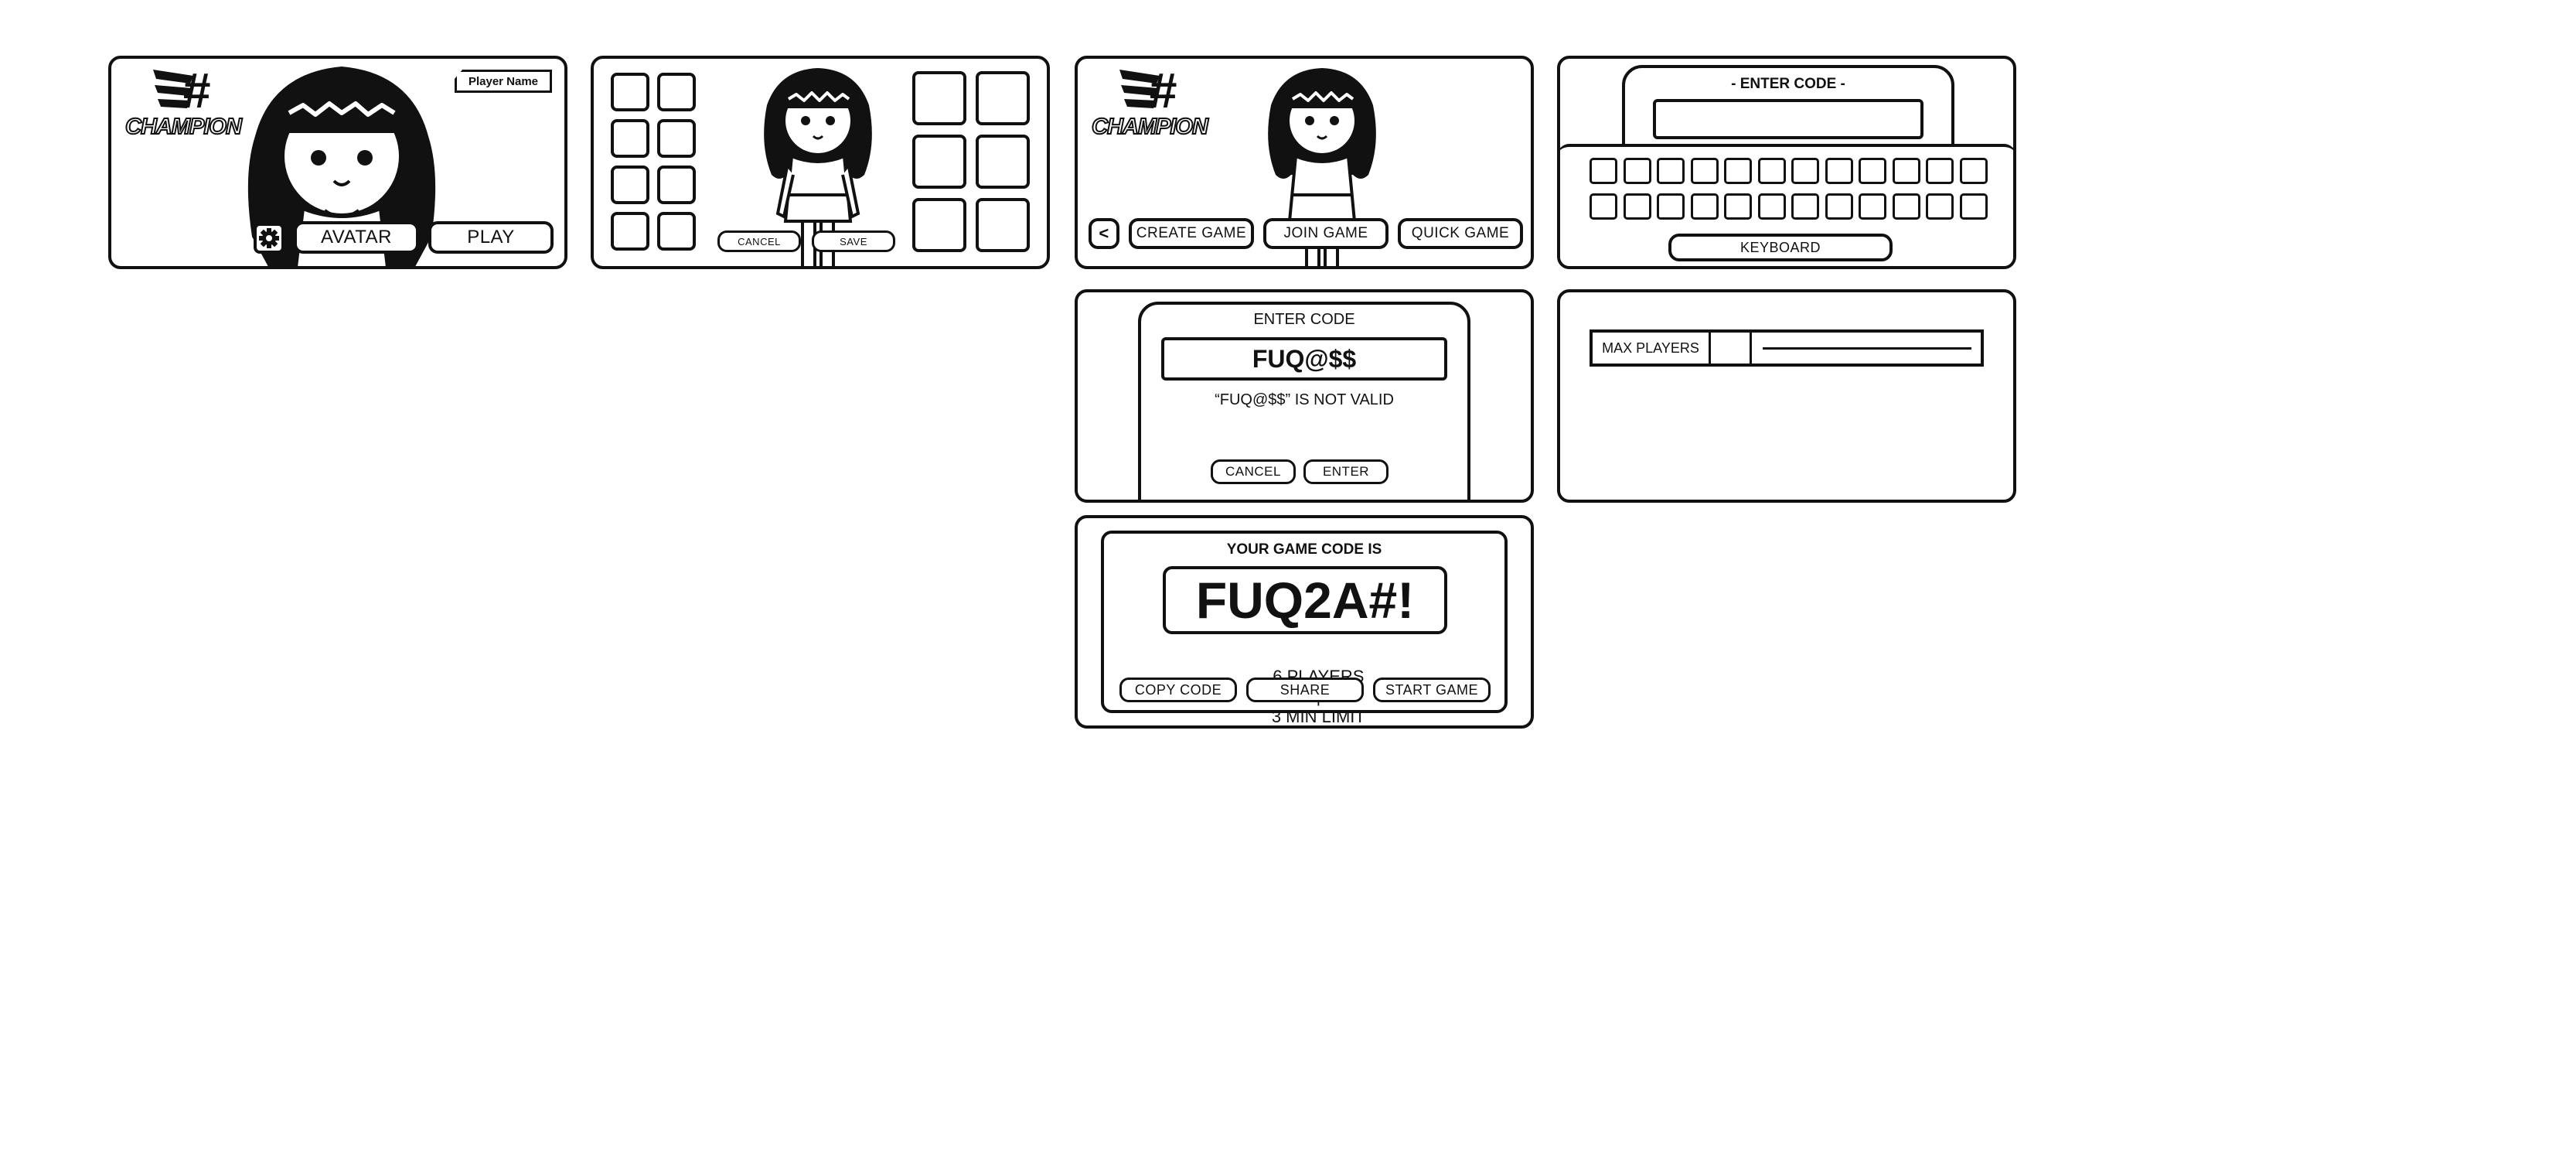 This screenshot has width=2576, height=1164. What do you see at coordinates (1460, 233) in the screenshot?
I see `quick-game-button: QUICK GAME` at bounding box center [1460, 233].